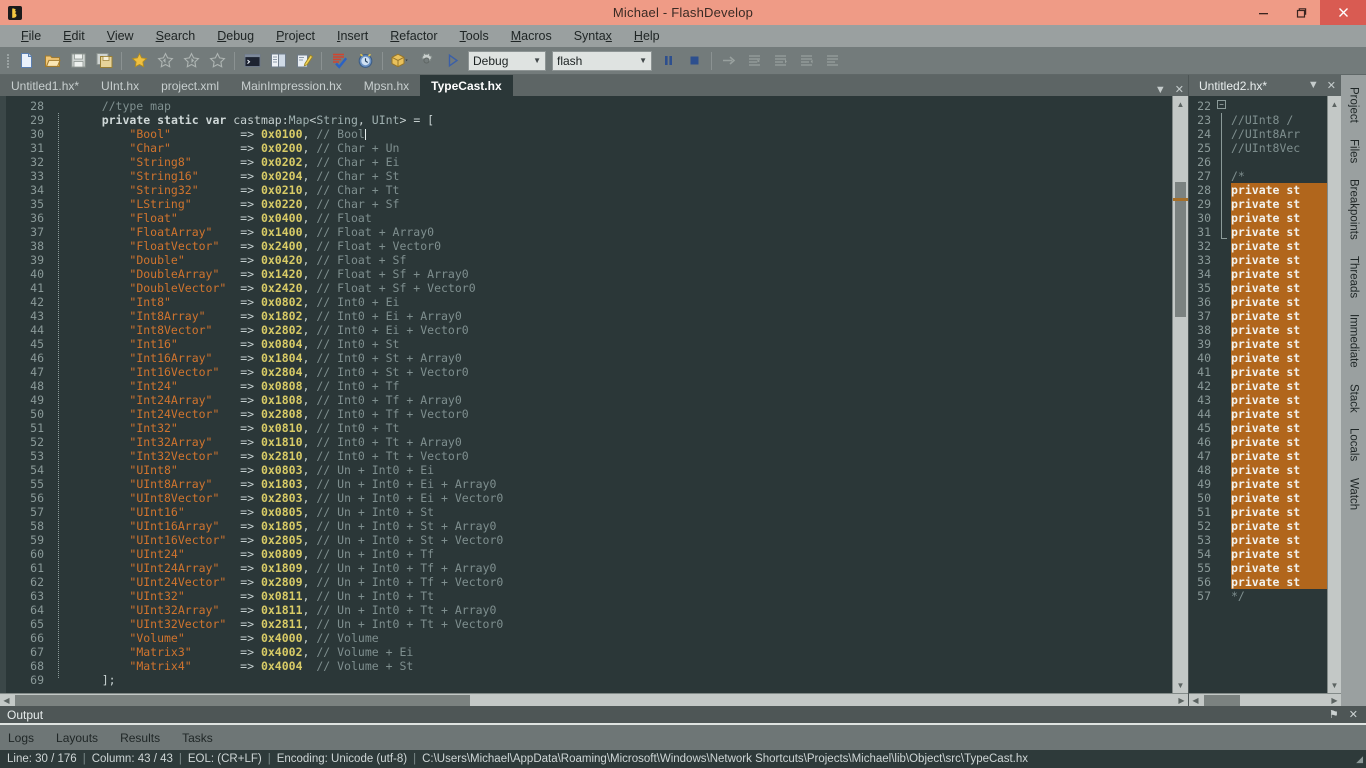 The image size is (1366, 768). Describe the element at coordinates (1354, 341) in the screenshot. I see `sidetab-immediate: Immediate` at that location.